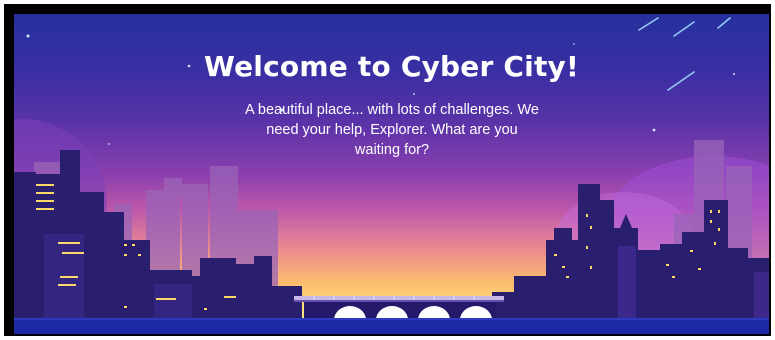 Image resolution: width=775 pixels, height=340 pixels. I want to click on river, so click(391, 326).